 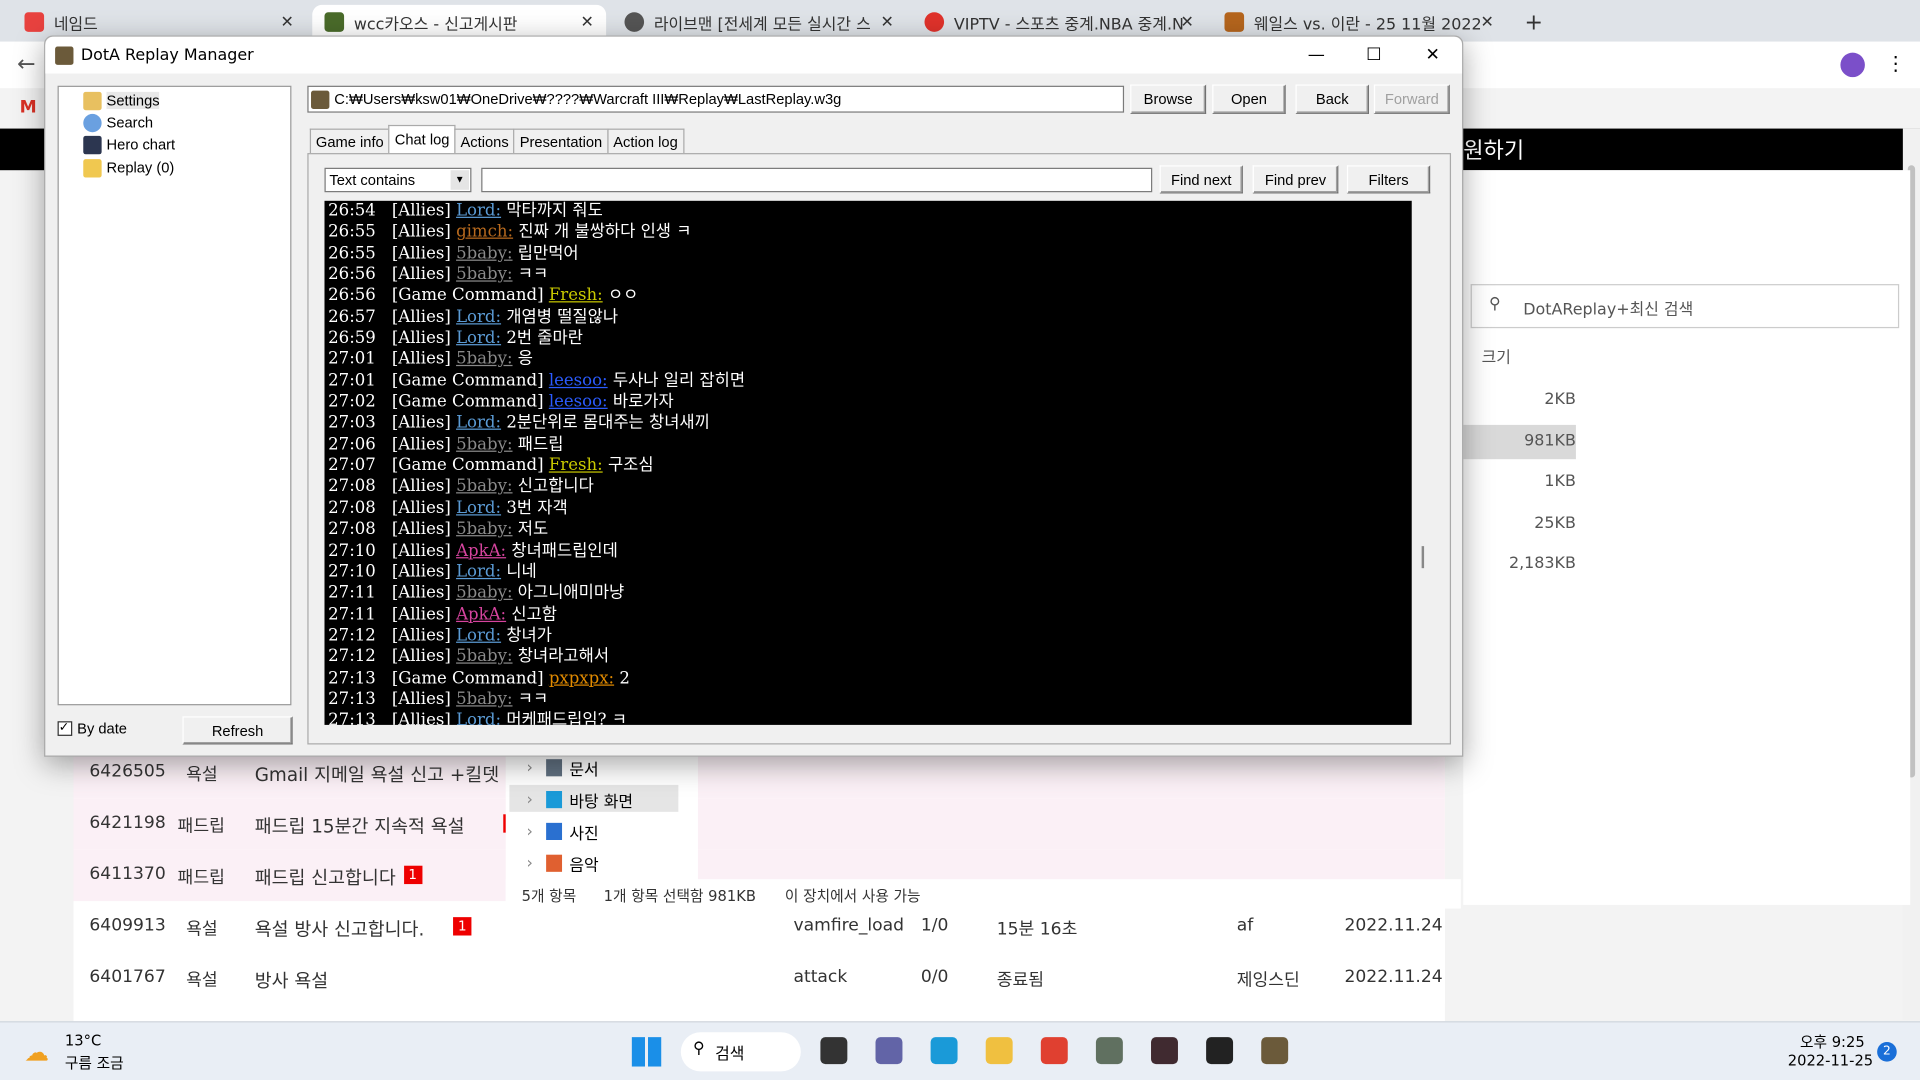 What do you see at coordinates (944, 1051) in the screenshot?
I see `desktop-icon` at bounding box center [944, 1051].